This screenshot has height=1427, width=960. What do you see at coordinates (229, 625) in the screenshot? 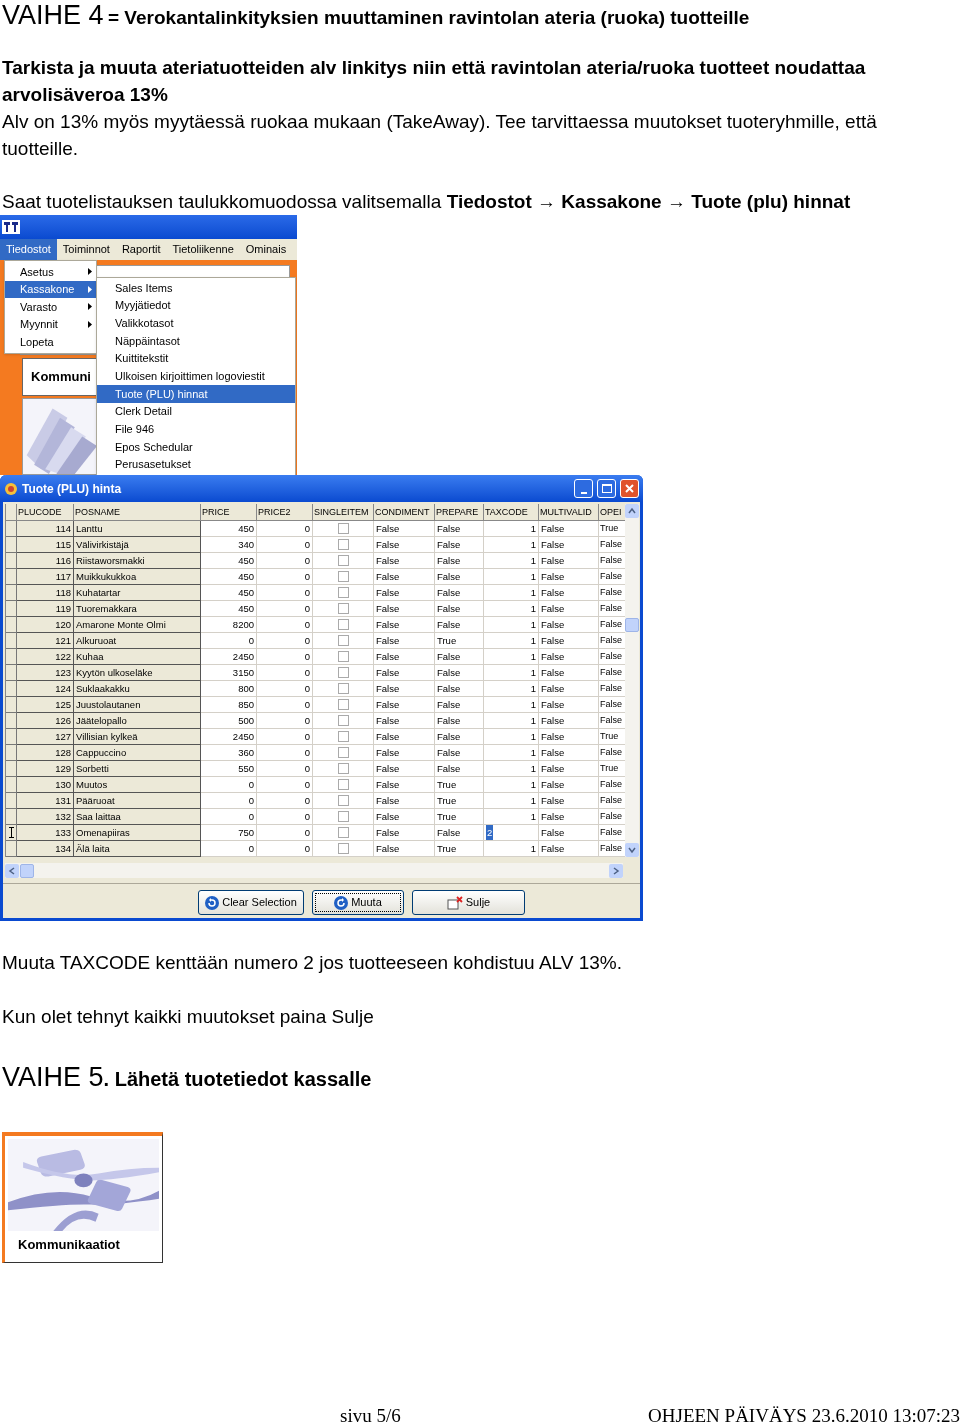
I see `table-cell: 8200` at bounding box center [229, 625].